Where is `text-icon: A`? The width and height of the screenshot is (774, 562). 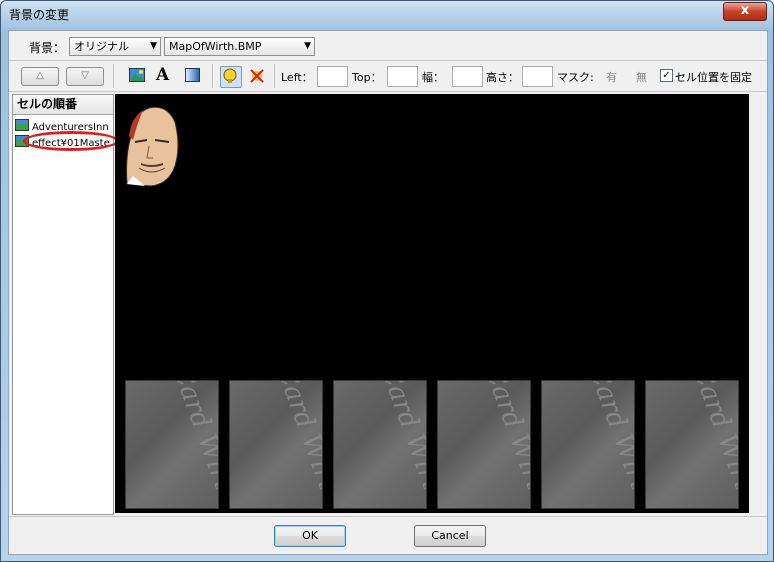 text-icon: A is located at coordinates (165, 75).